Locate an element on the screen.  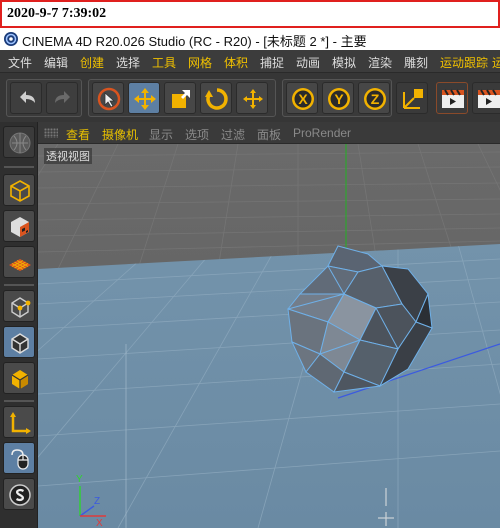
coordinate-system-button is located at coordinates (412, 98).